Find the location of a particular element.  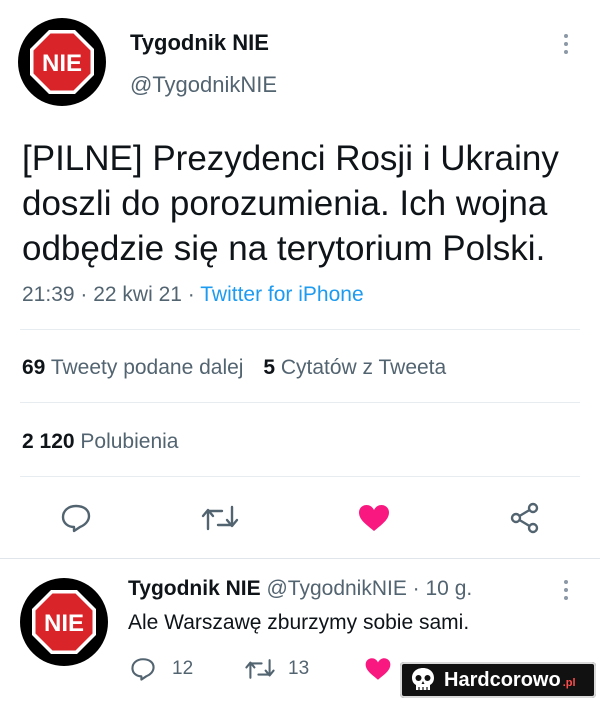

retweet-button is located at coordinates (220, 518).